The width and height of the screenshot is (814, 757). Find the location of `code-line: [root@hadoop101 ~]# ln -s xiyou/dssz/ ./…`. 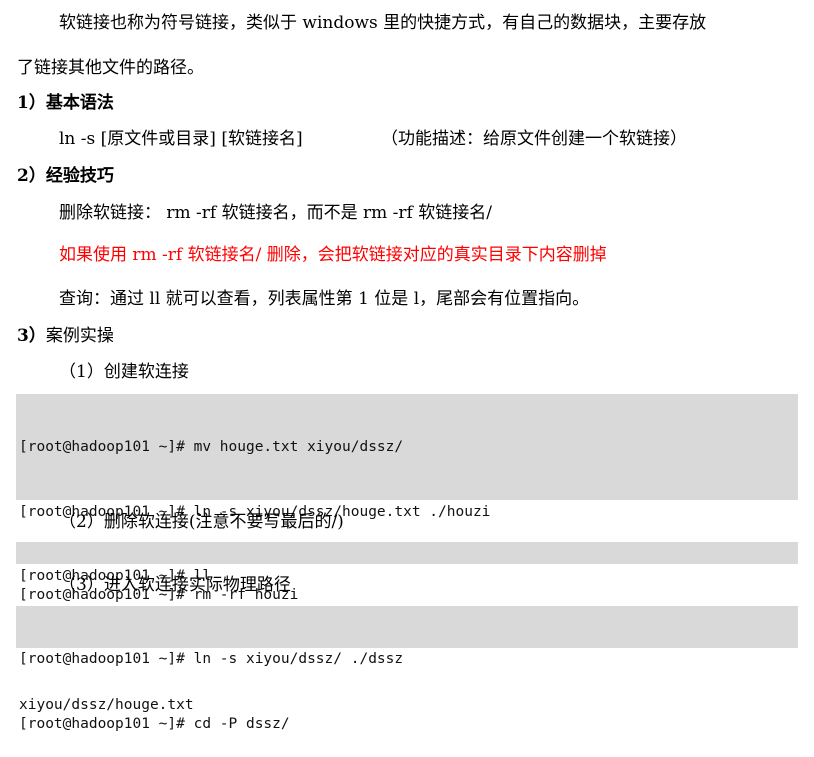

code-line: [root@hadoop101 ~]# ln -s xiyou/dssz/ ./… is located at coordinates (211, 659).